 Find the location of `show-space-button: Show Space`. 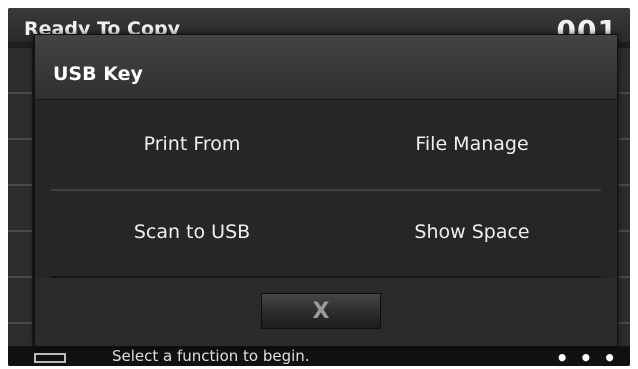

show-space-button: Show Space is located at coordinates (472, 232).